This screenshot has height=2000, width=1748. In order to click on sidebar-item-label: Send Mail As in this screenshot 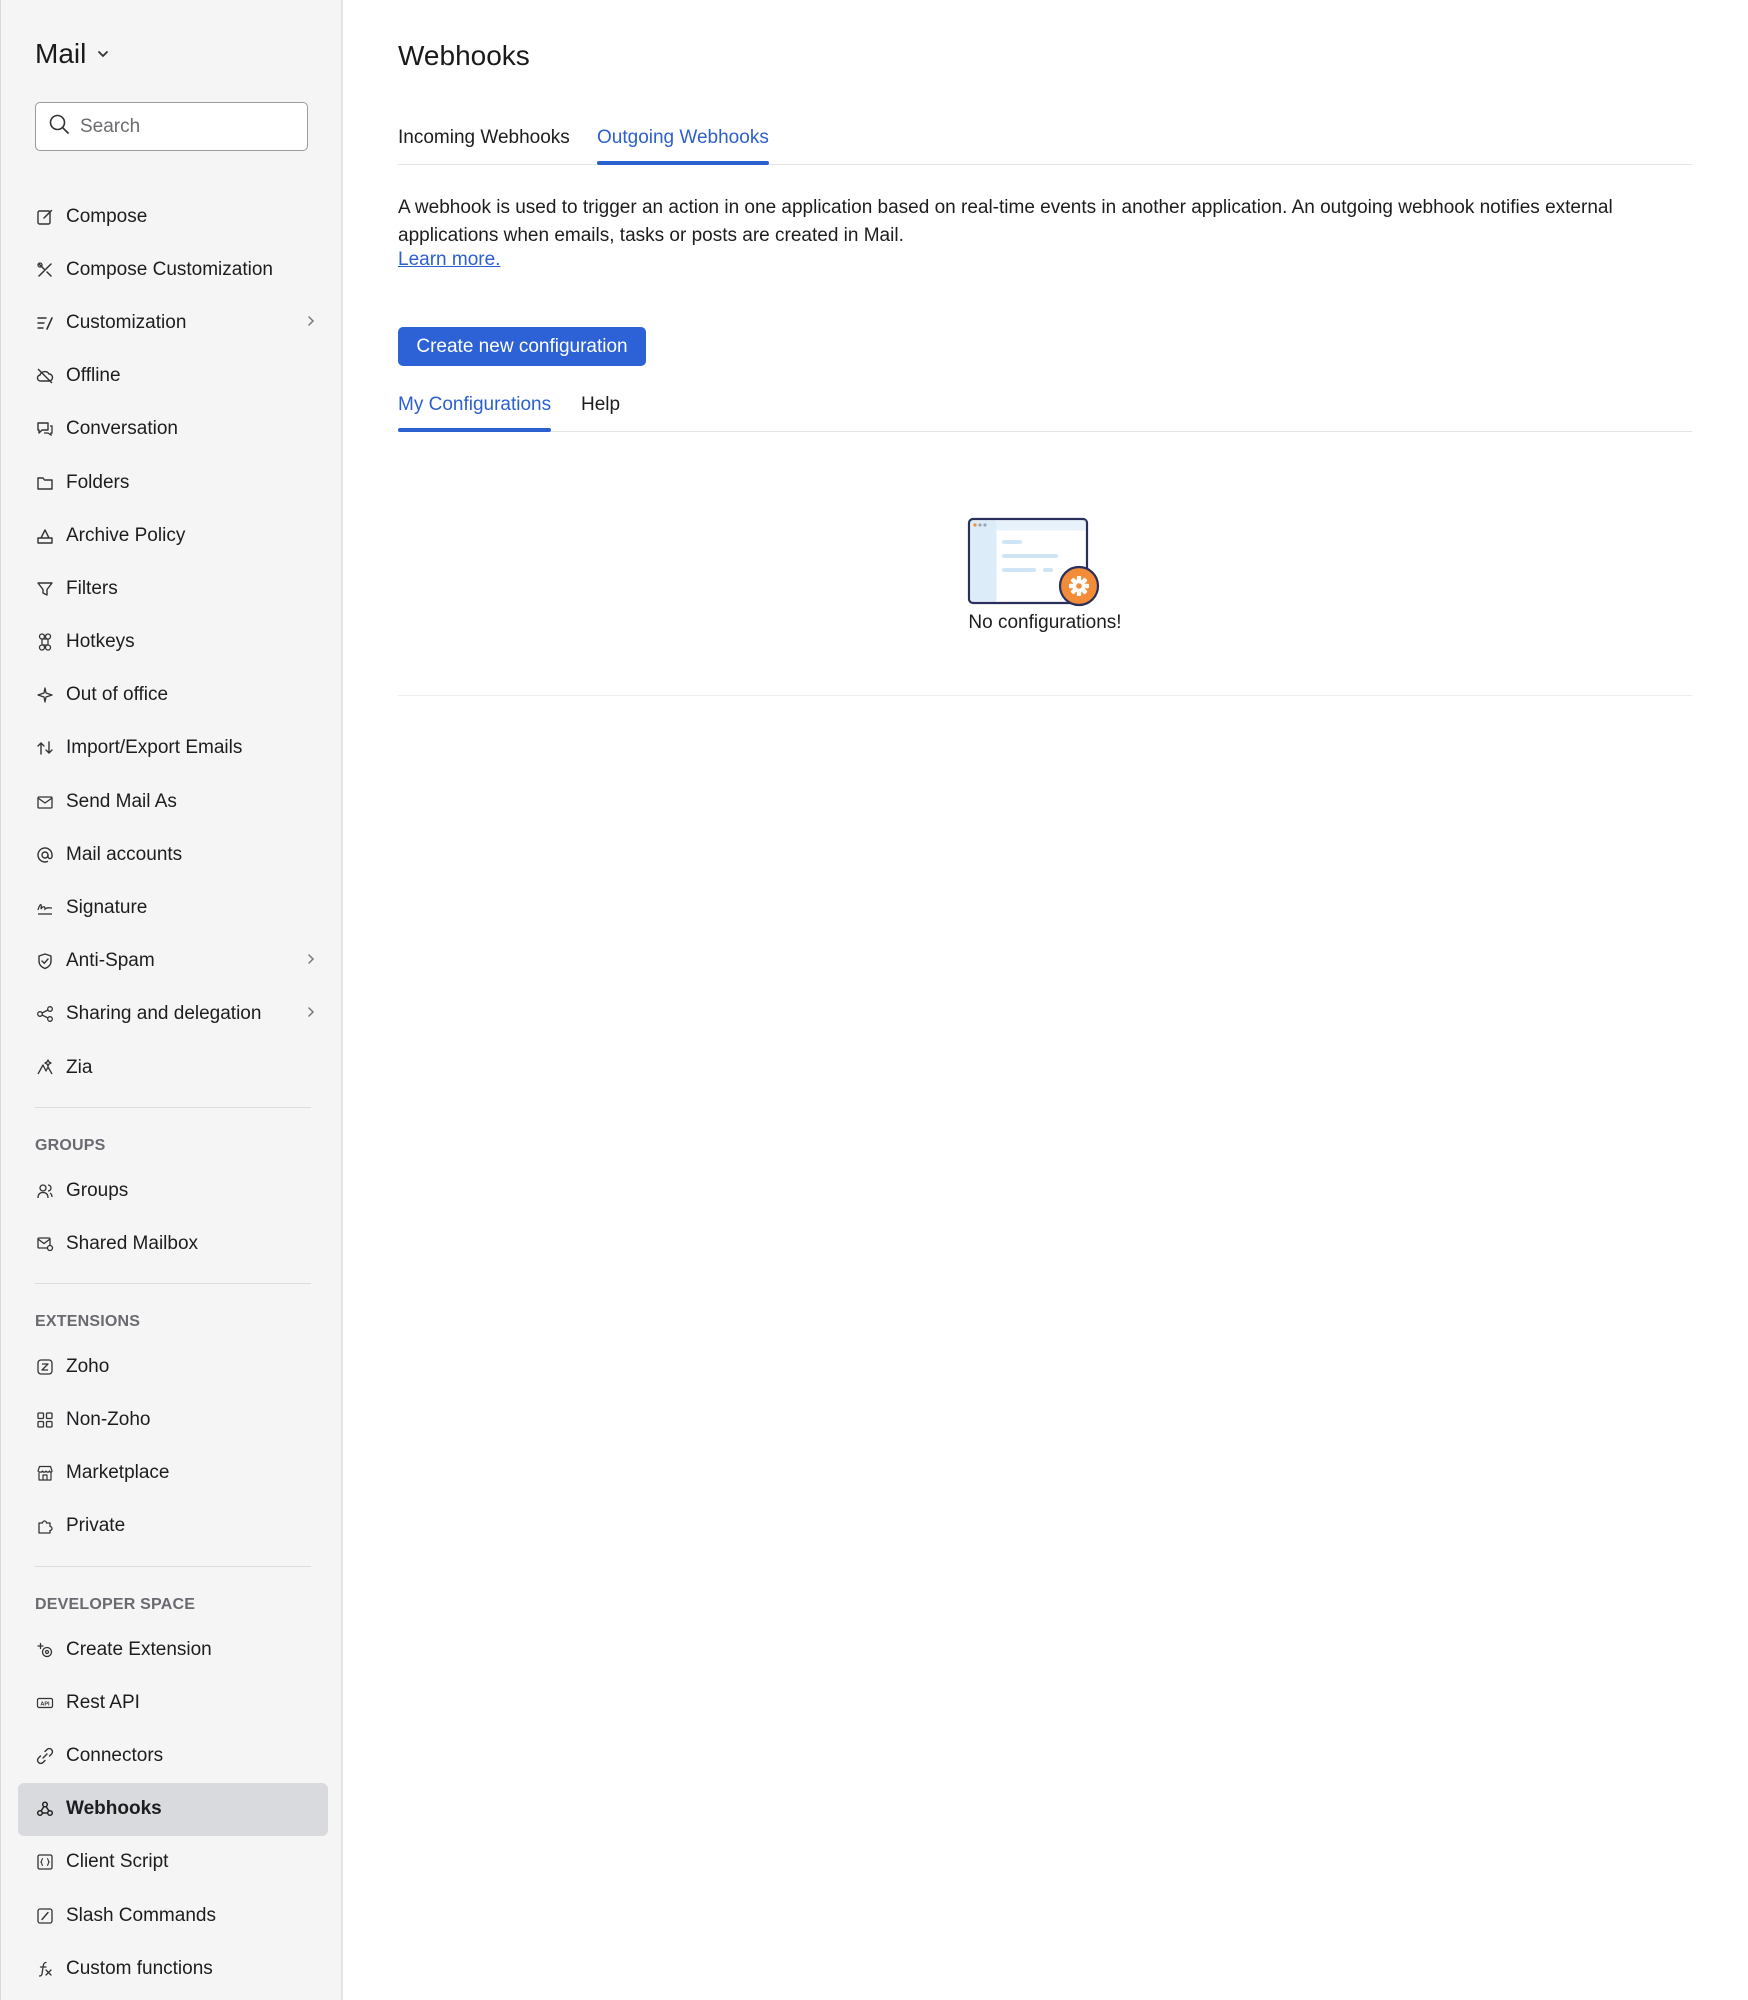, I will do `click(121, 801)`.